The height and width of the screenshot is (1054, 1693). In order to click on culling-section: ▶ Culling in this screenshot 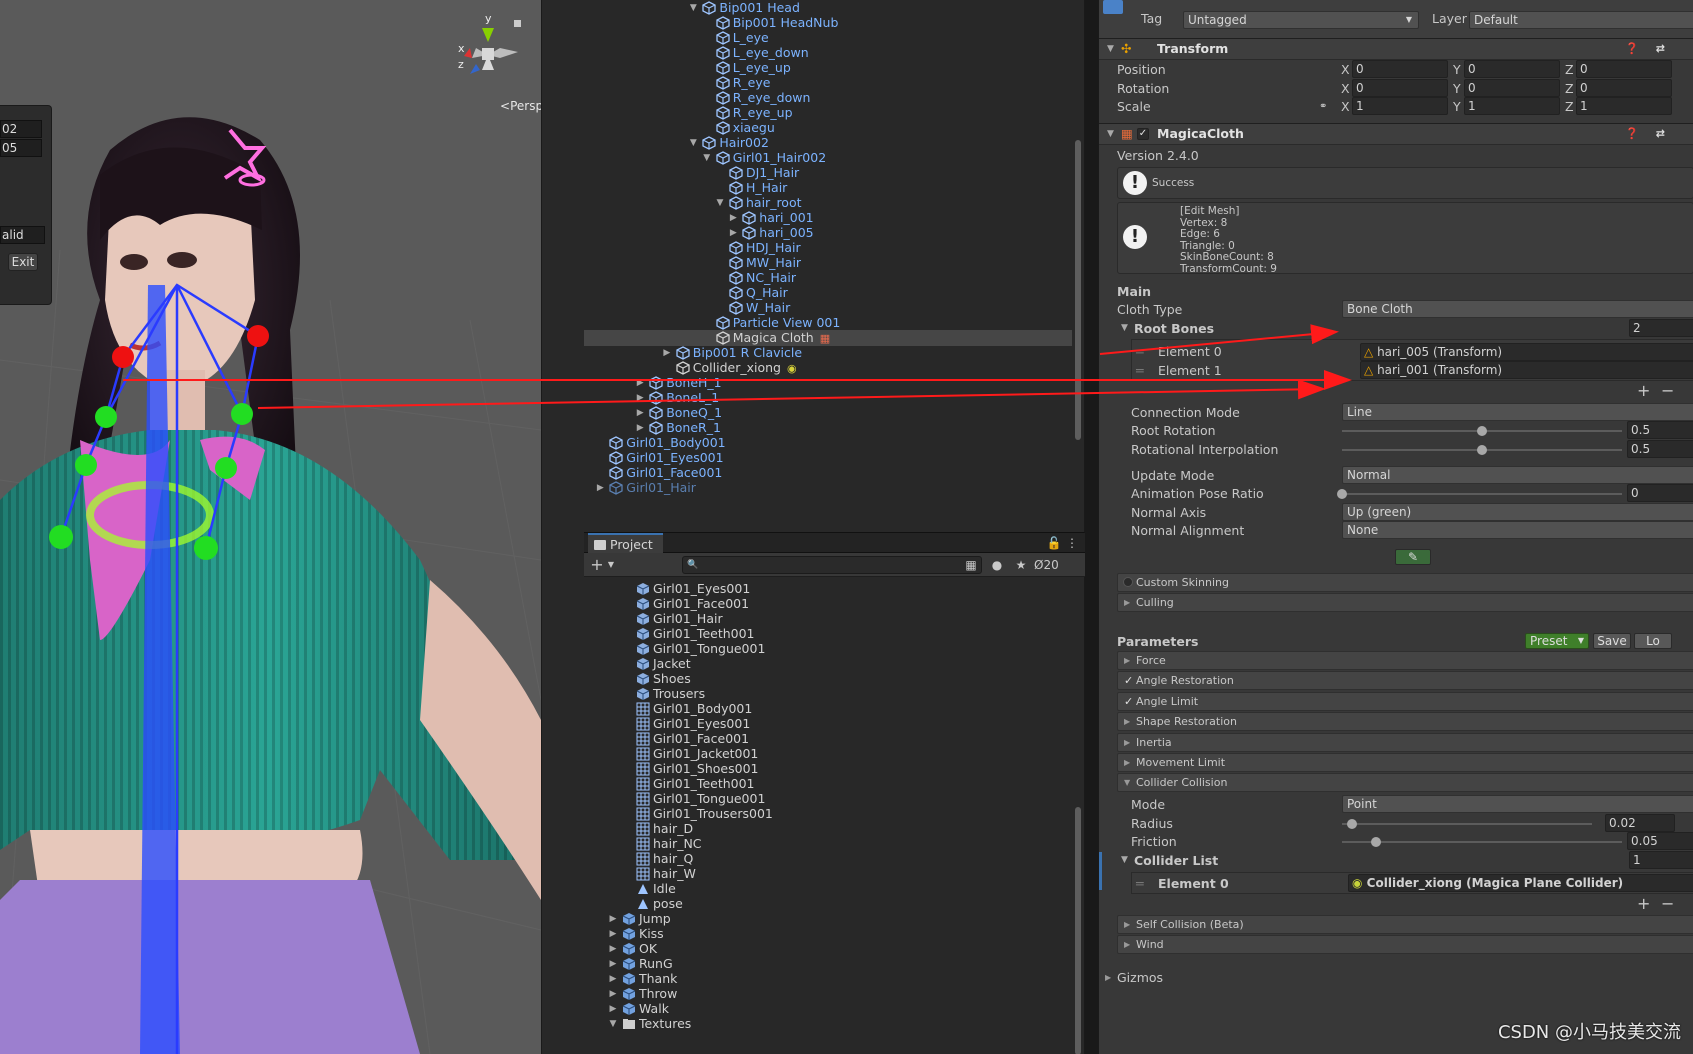, I will do `click(1405, 602)`.